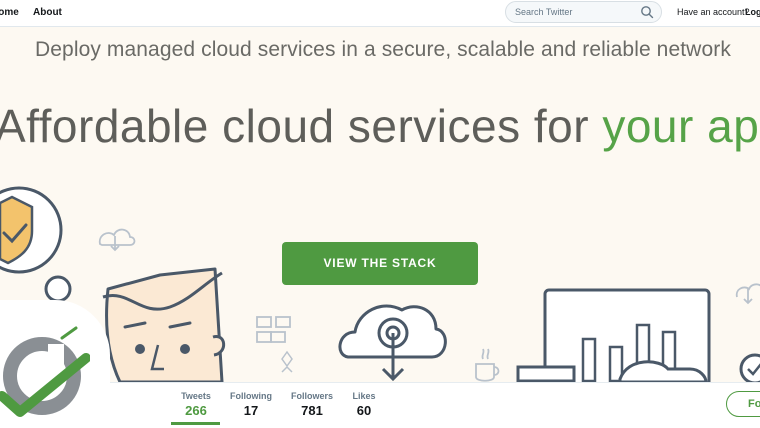 Image resolution: width=760 pixels, height=428 pixels. What do you see at coordinates (713, 12) in the screenshot?
I see `account-prompt: Have an account?` at bounding box center [713, 12].